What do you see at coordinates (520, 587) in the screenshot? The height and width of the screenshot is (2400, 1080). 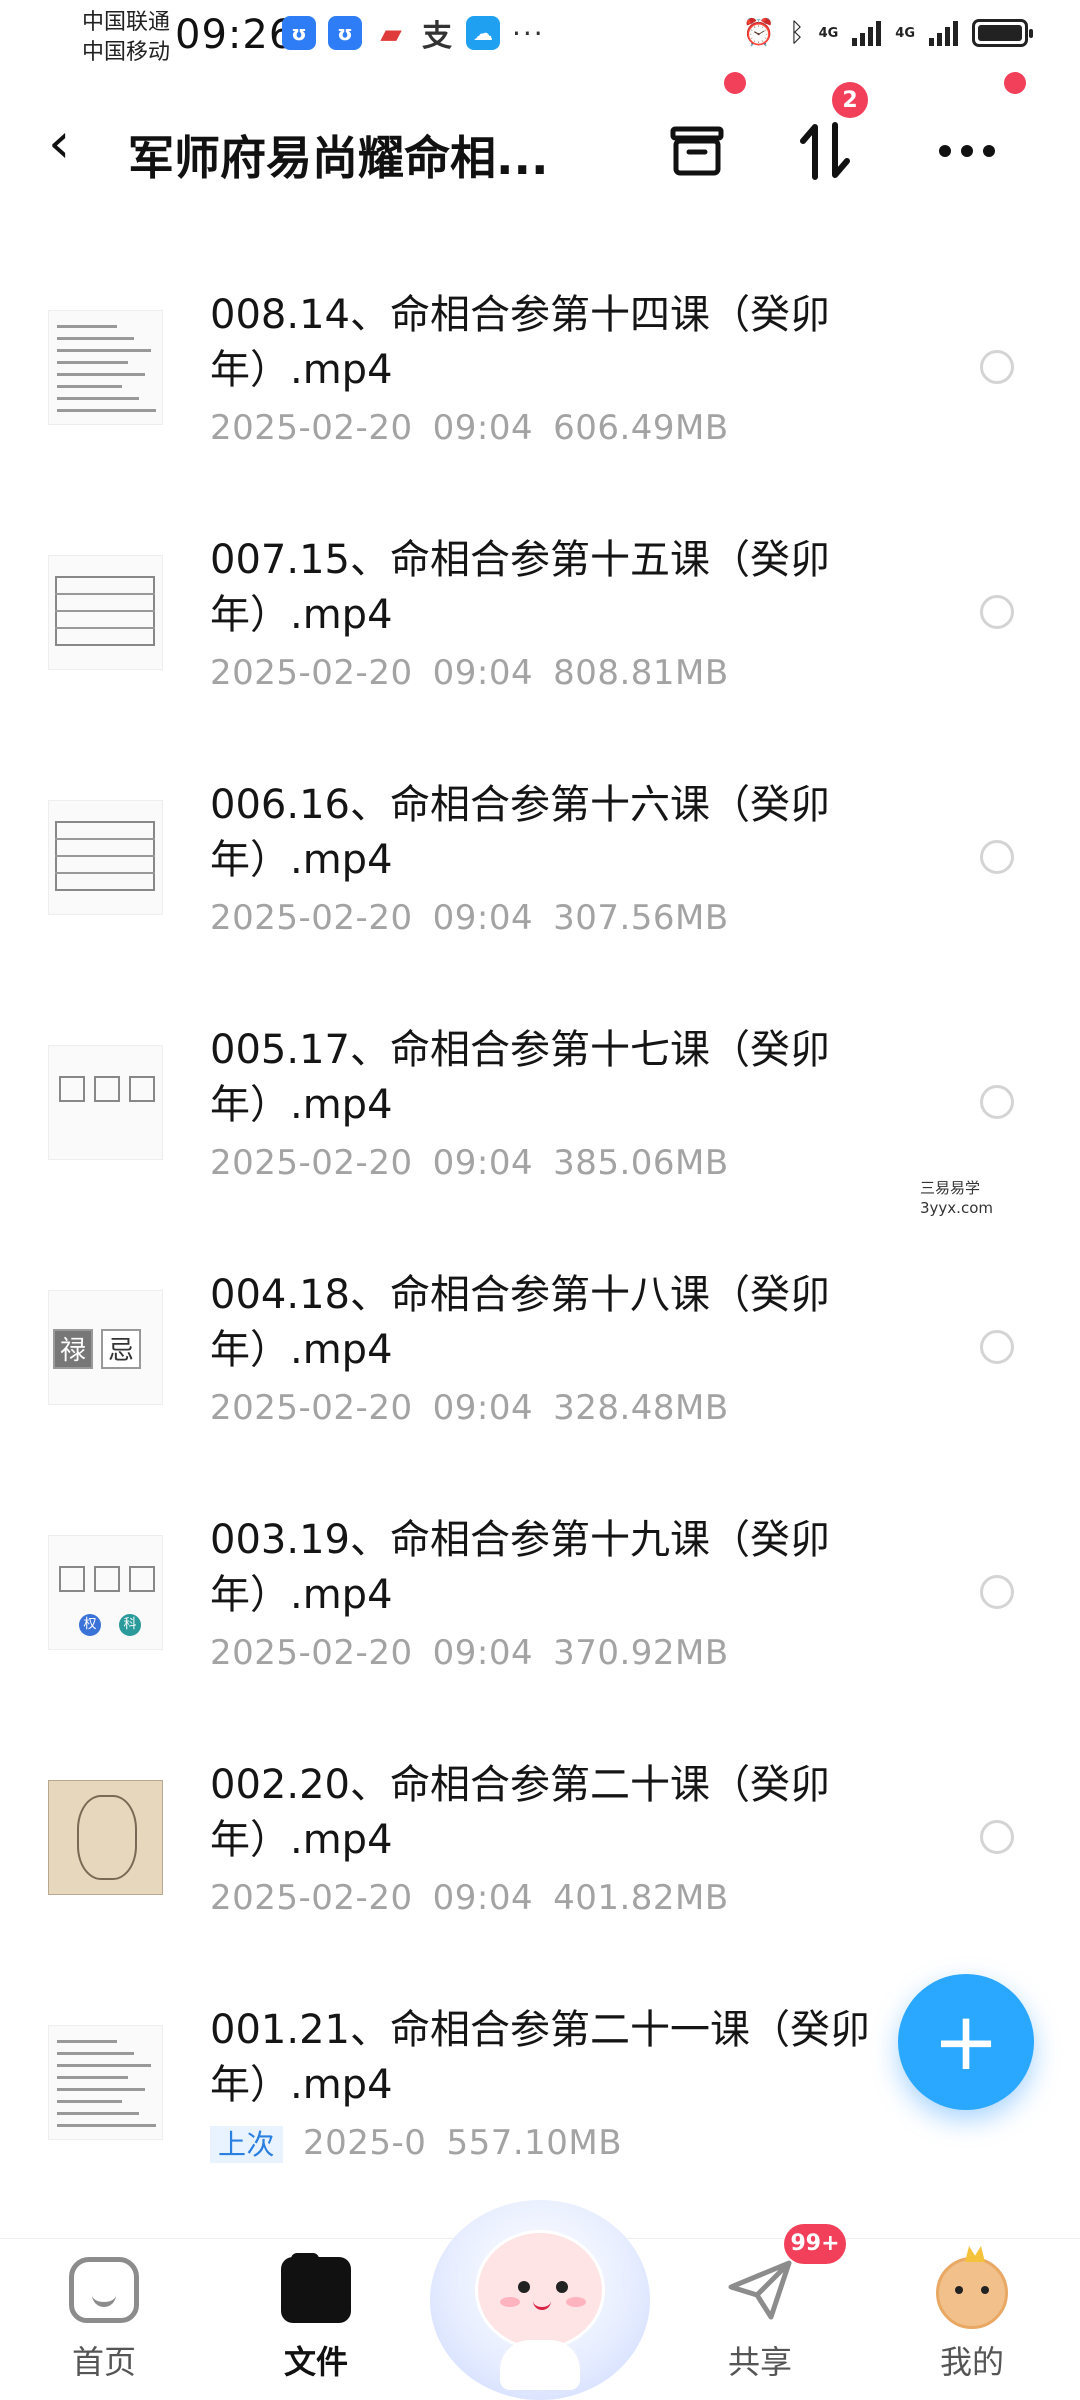 I see `file-name: 007.15、命相合参第十五课（癸卯年）.mp4` at bounding box center [520, 587].